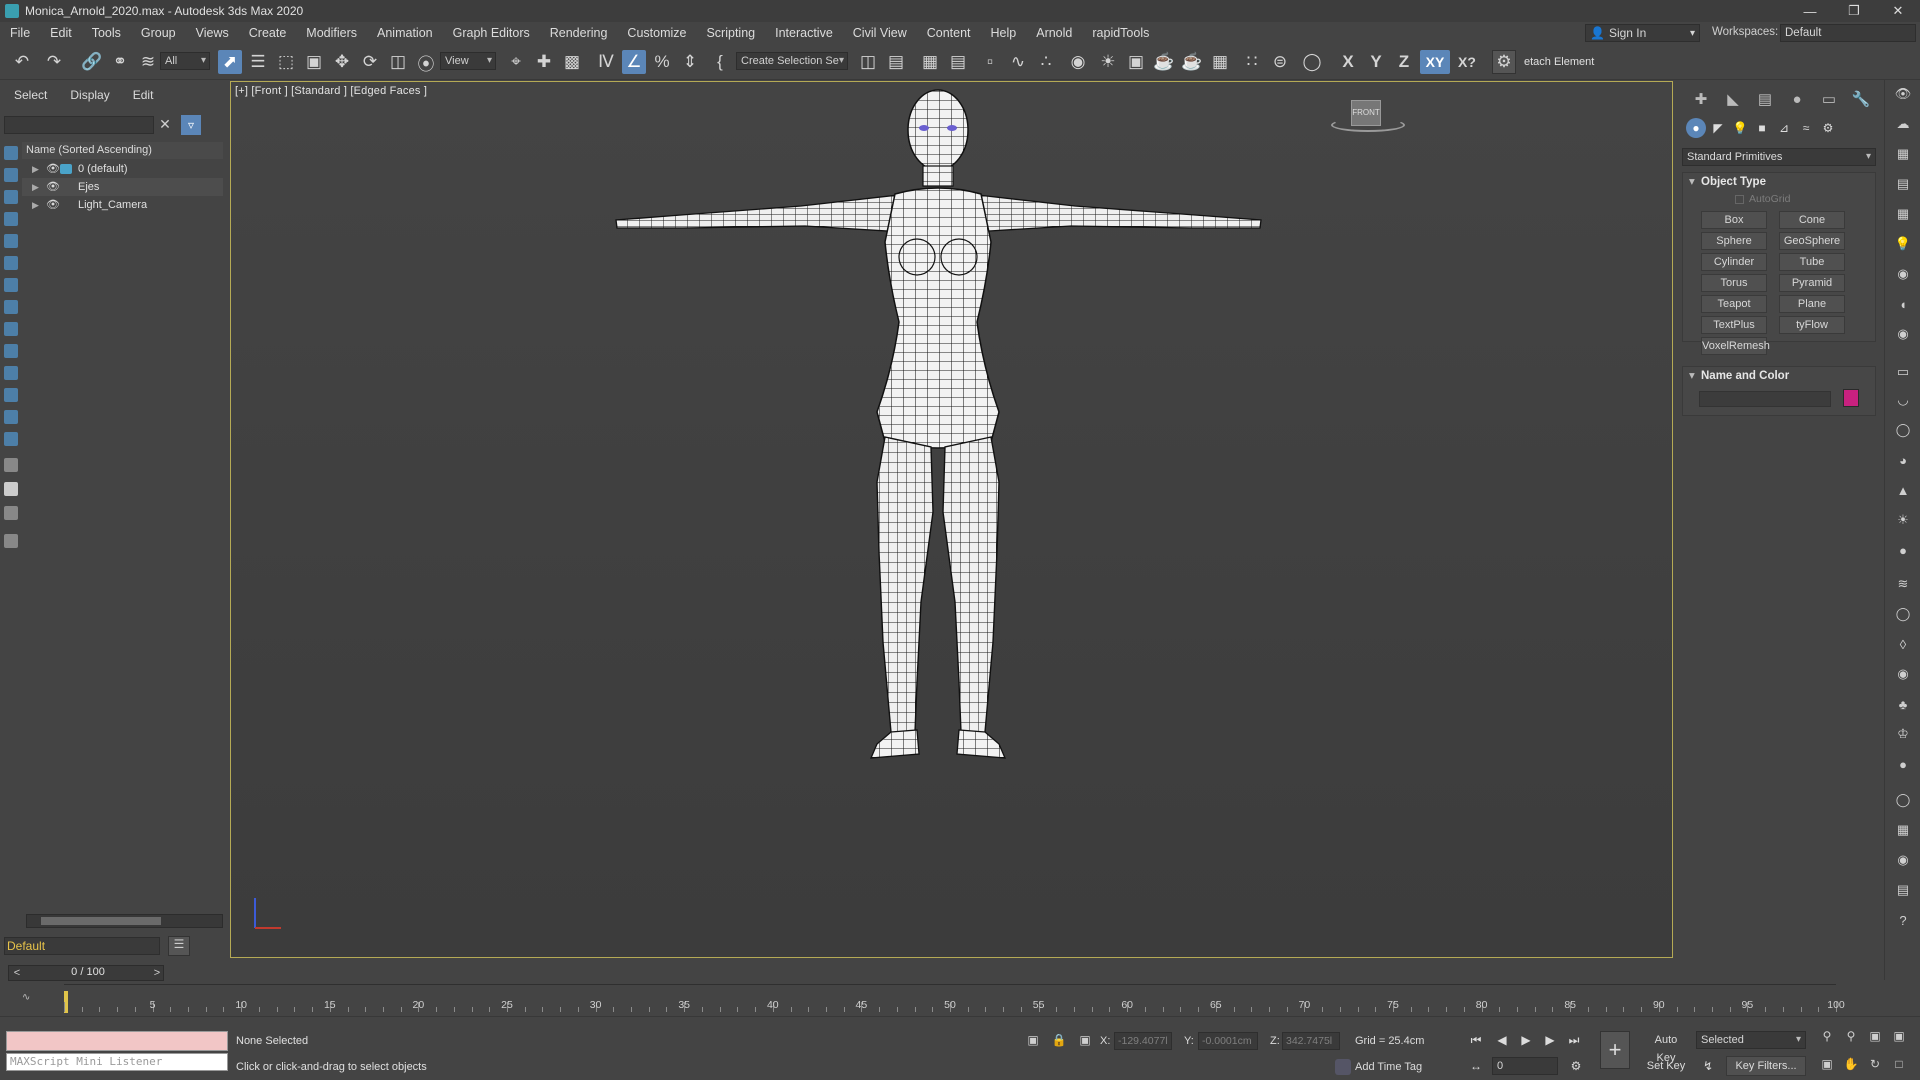 This screenshot has height=1080, width=1920. Describe the element at coordinates (1903, 244) in the screenshot. I see `light-bulb-icon: 💡` at that location.